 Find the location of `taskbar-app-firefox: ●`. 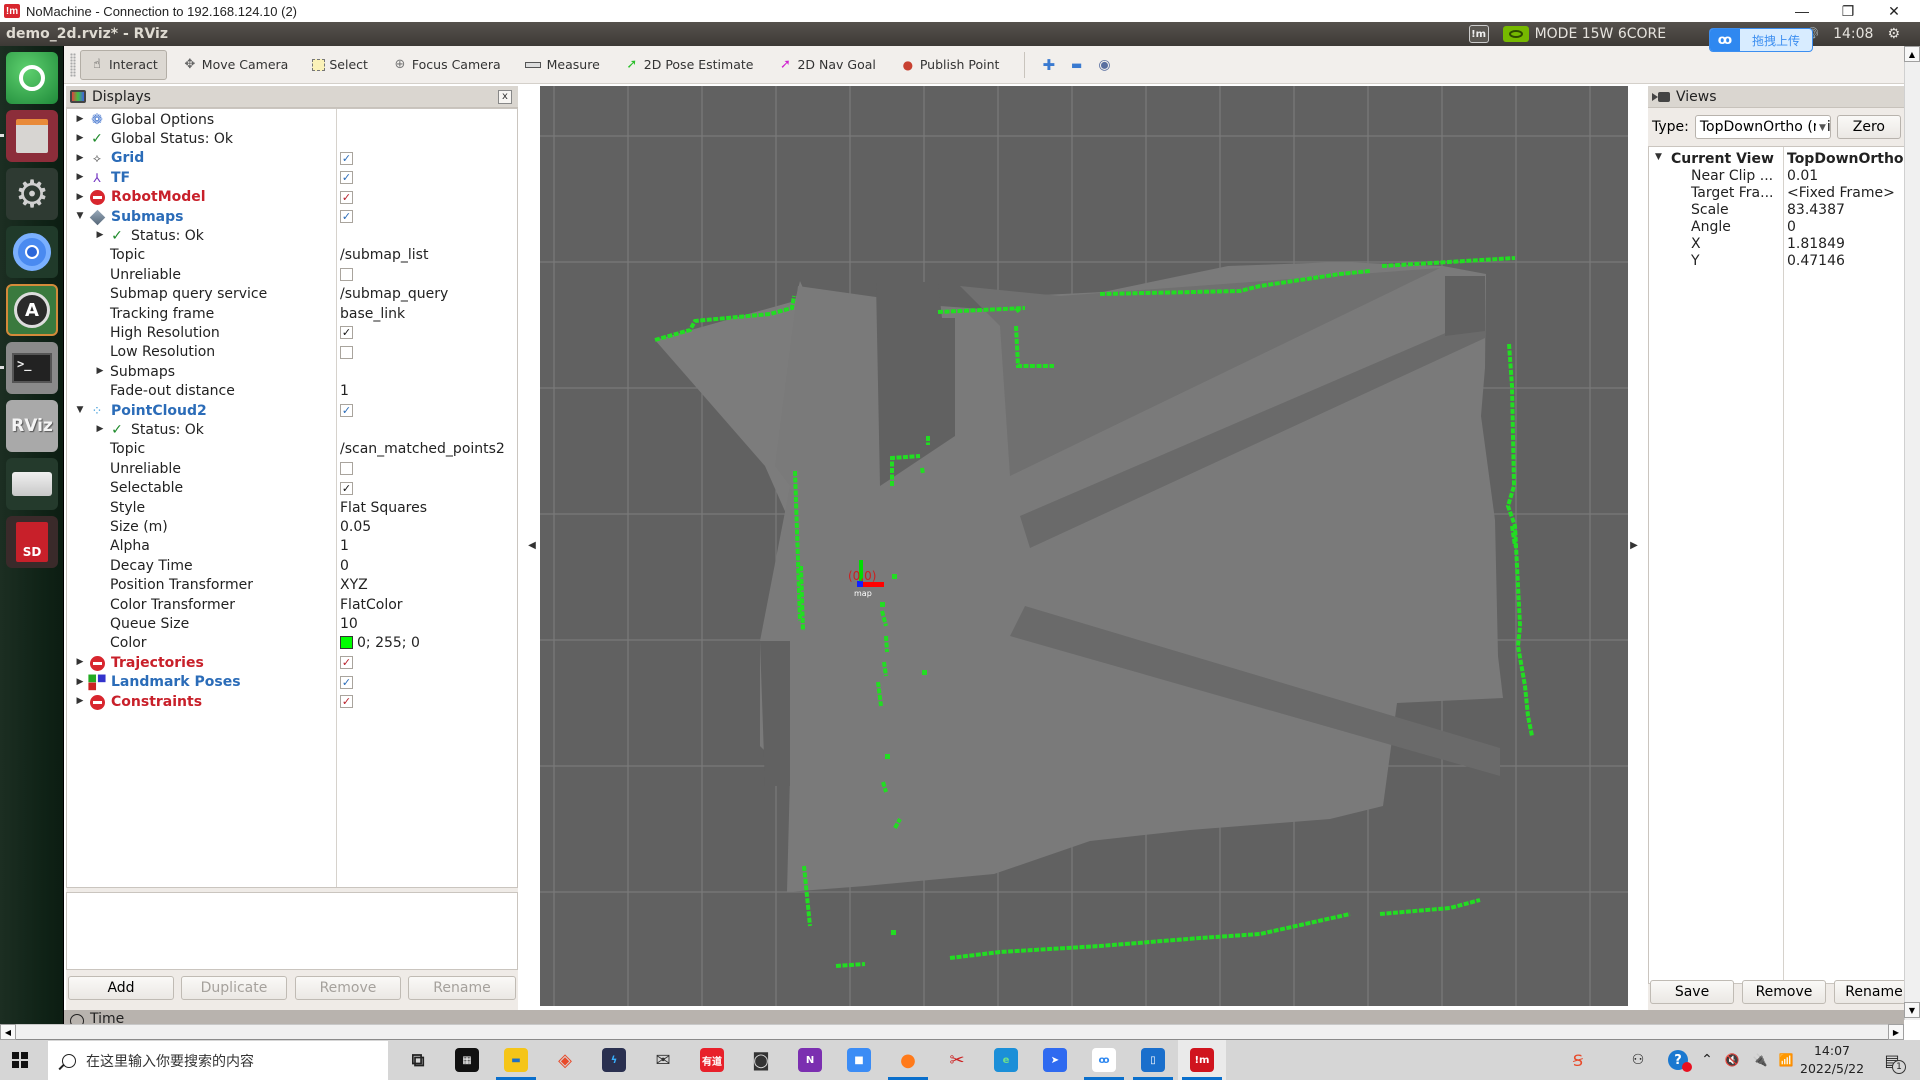

taskbar-app-firefox: ● is located at coordinates (908, 1060).